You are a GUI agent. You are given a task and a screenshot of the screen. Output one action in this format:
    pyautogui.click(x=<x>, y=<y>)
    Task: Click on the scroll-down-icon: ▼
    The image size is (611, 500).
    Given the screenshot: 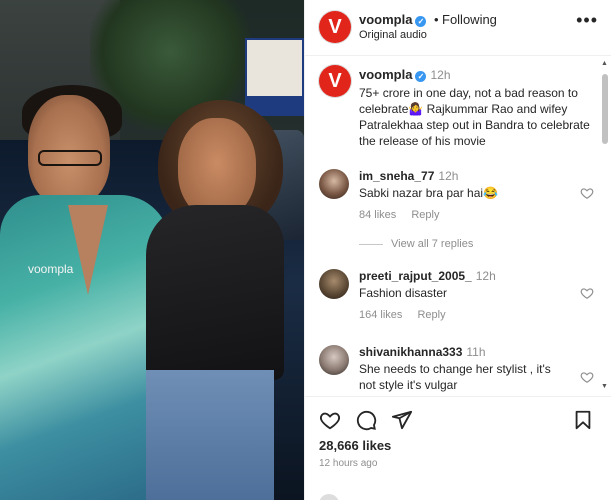 What is the action you would take?
    pyautogui.click(x=604, y=386)
    